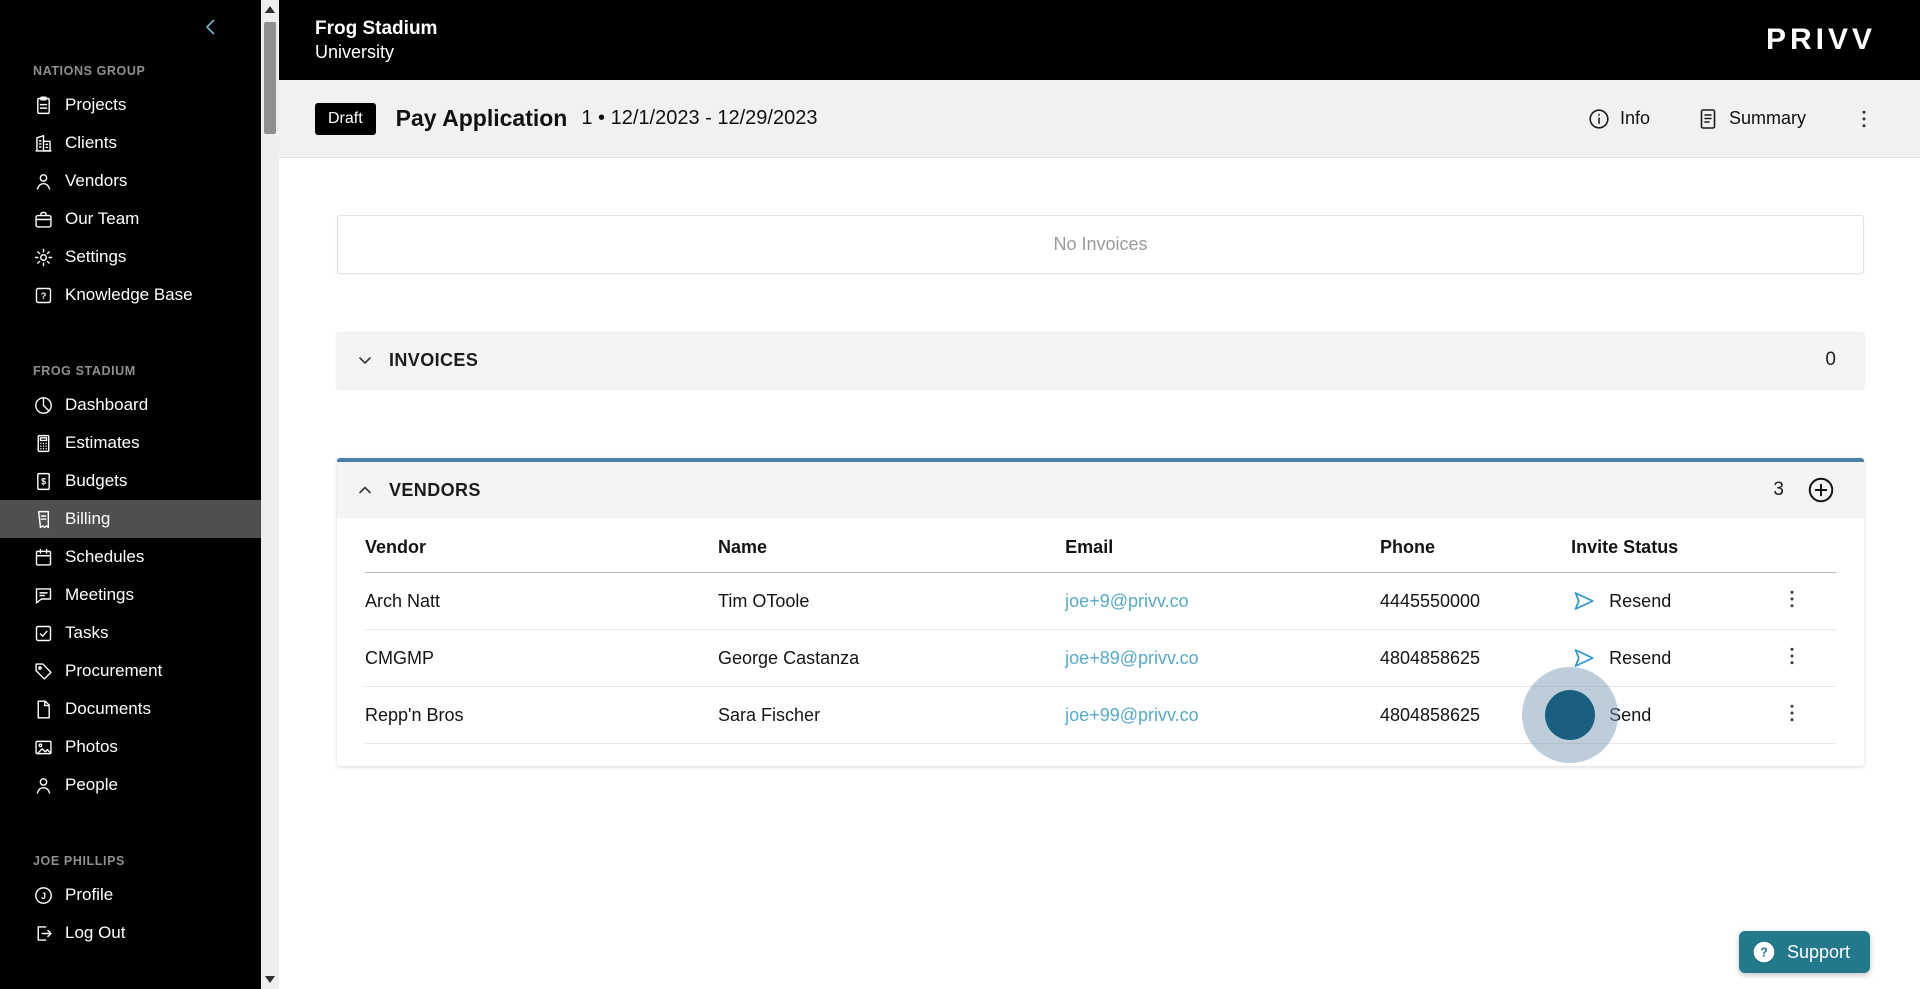  I want to click on sidebar-item-estimates: Estimates, so click(130, 443).